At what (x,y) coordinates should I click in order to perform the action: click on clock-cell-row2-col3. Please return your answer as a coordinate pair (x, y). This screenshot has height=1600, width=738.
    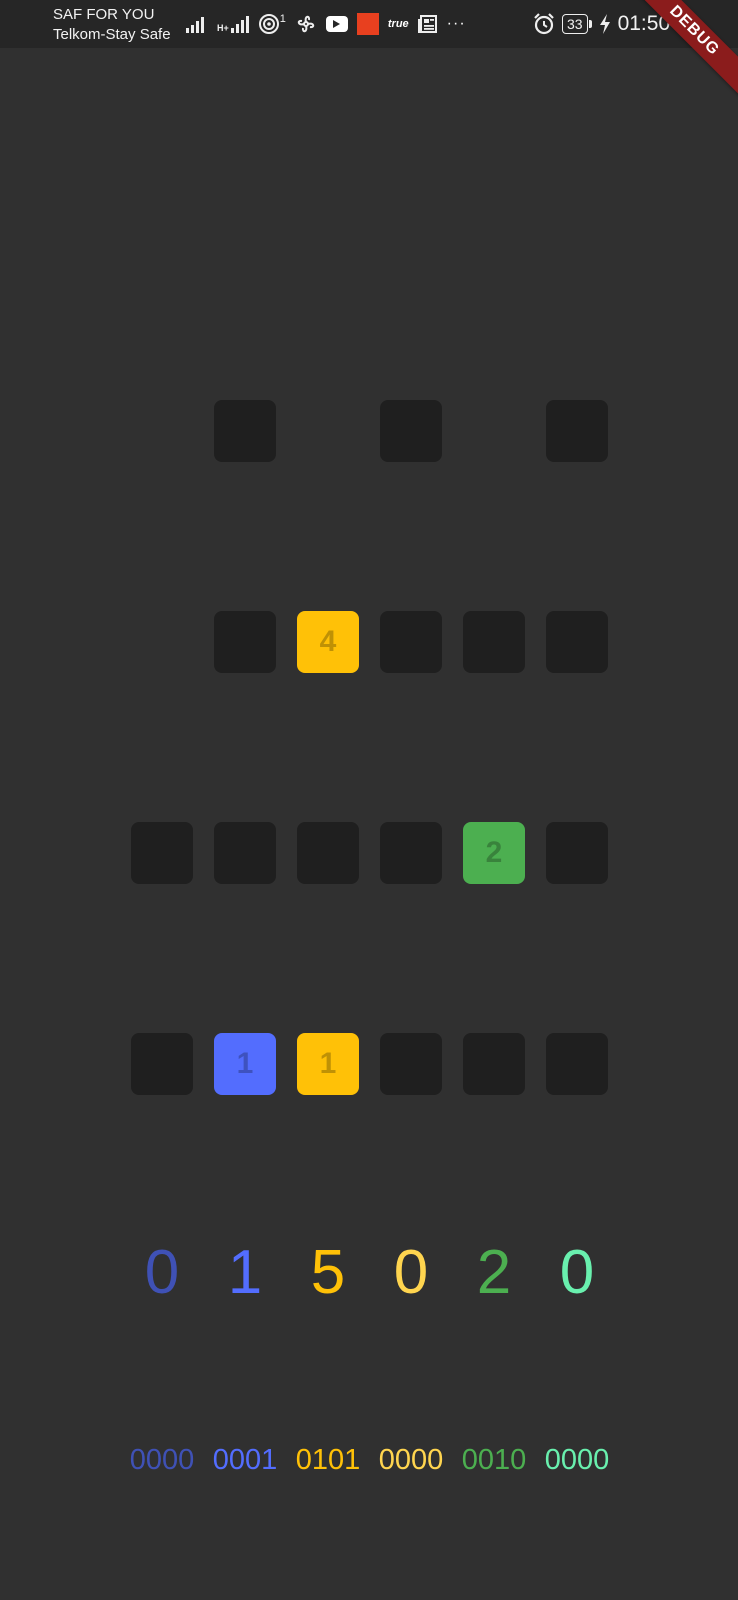
    Looking at the image, I should click on (328, 853).